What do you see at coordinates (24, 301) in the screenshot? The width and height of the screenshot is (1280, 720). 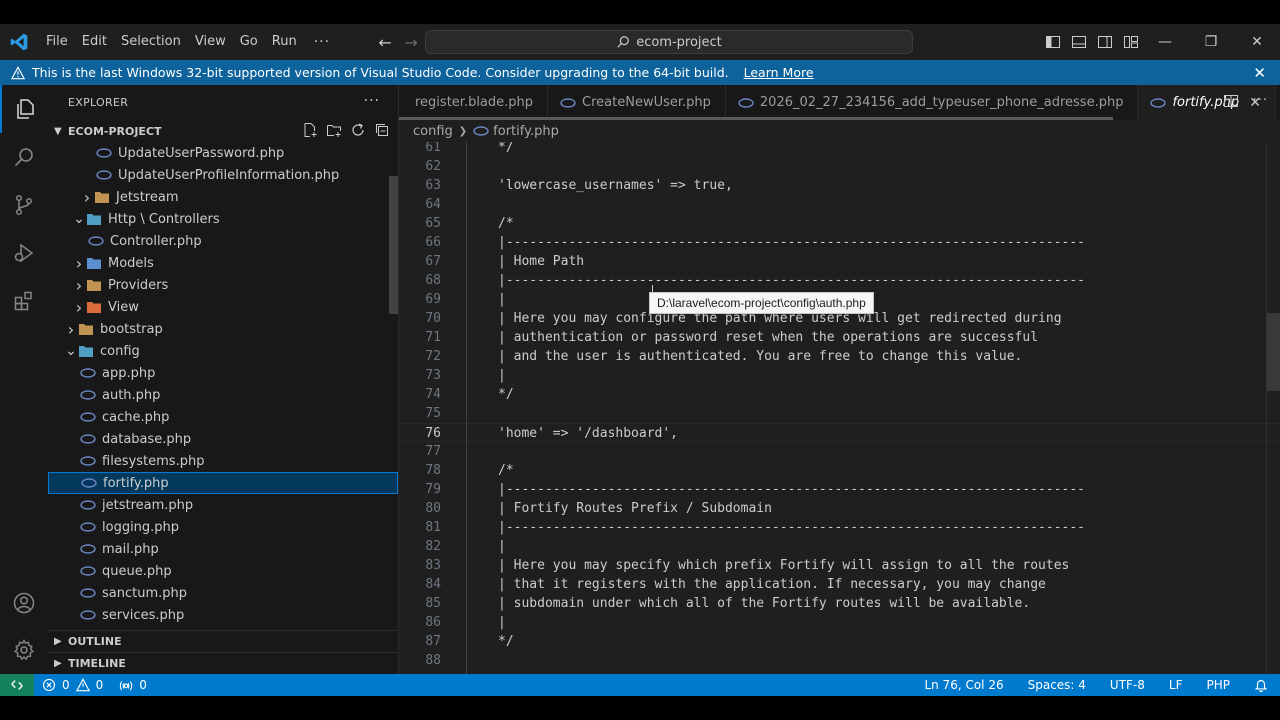 I see `extensions-activity` at bounding box center [24, 301].